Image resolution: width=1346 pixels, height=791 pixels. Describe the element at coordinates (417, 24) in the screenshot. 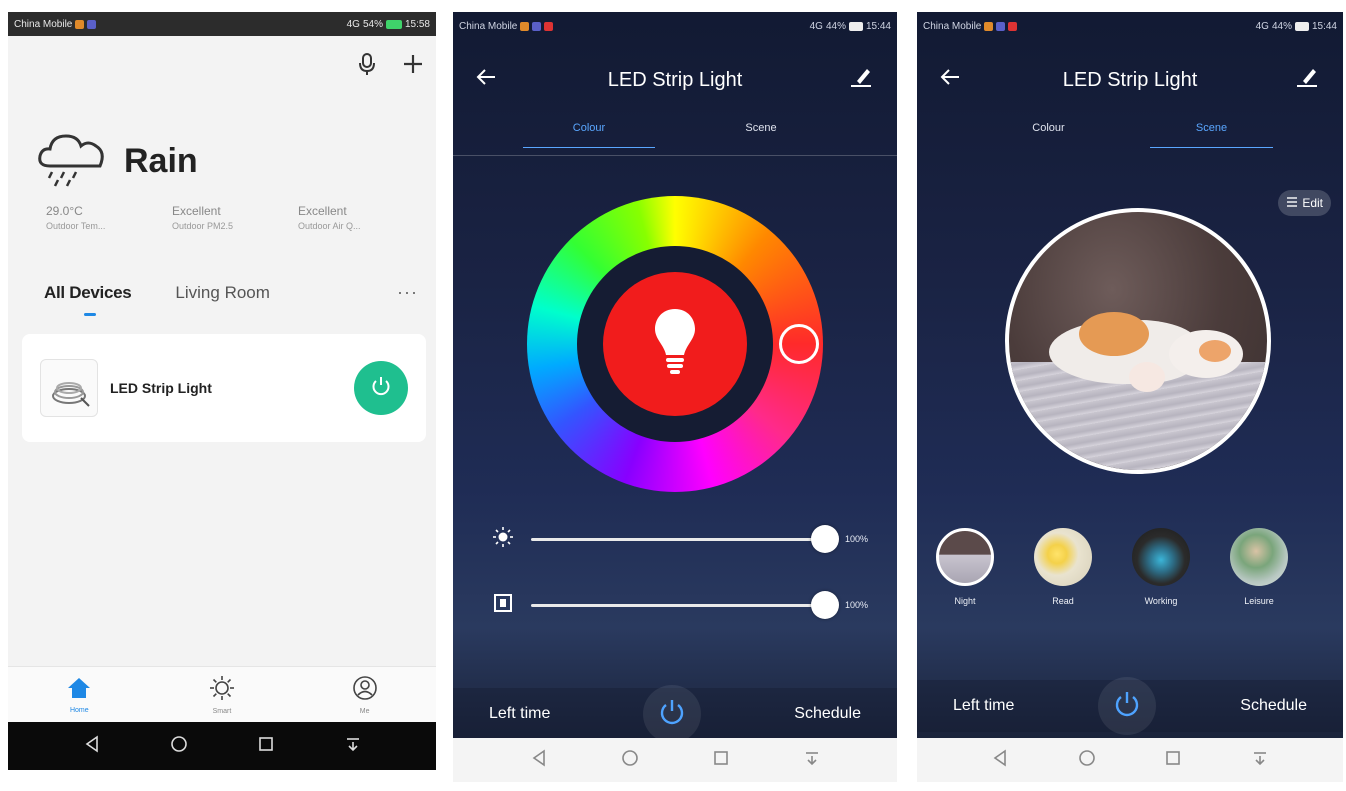

I see `clock-label: 15:58` at that location.